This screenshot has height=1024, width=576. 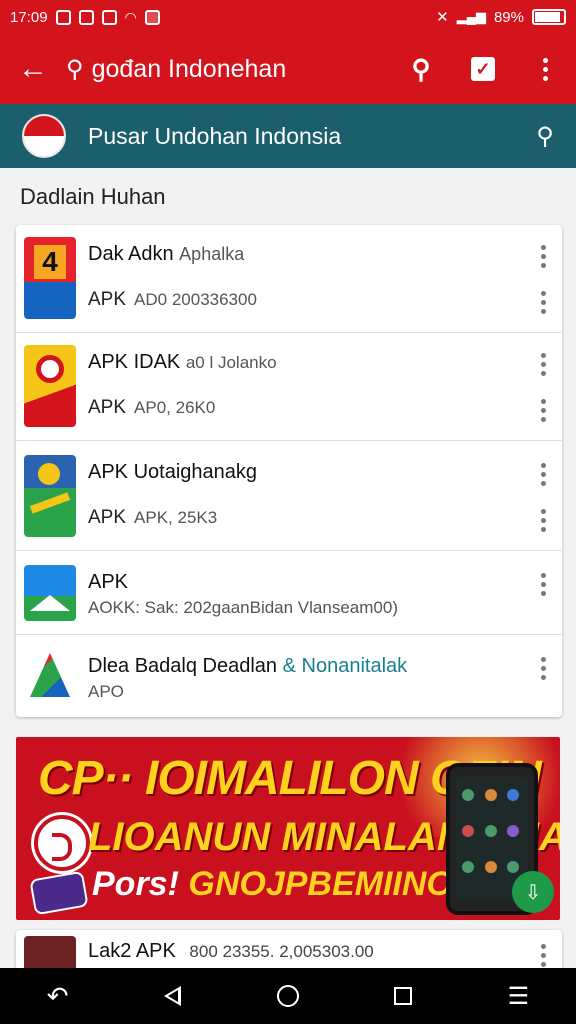 I want to click on menu-icon: ☰, so click(x=518, y=996).